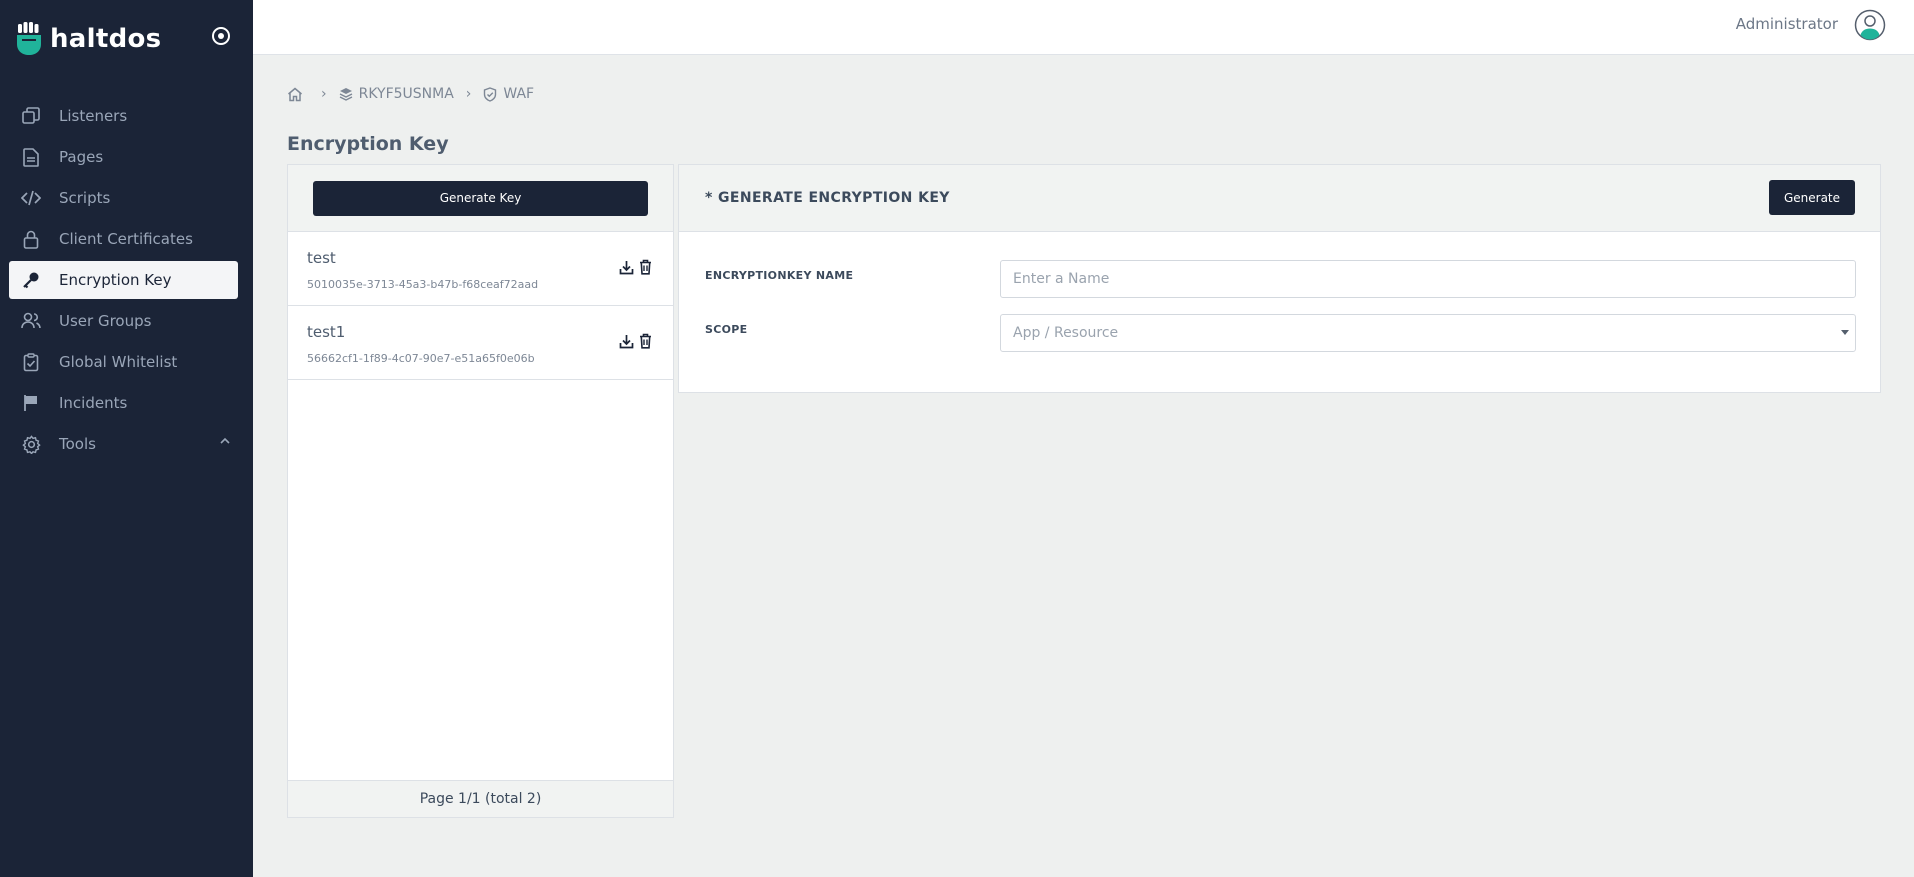 This screenshot has width=1914, height=877. I want to click on breadcrumb-item: WAF, so click(508, 94).